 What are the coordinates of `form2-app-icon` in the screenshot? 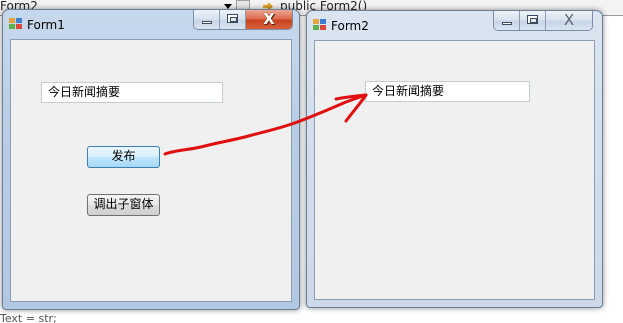 It's located at (320, 25).